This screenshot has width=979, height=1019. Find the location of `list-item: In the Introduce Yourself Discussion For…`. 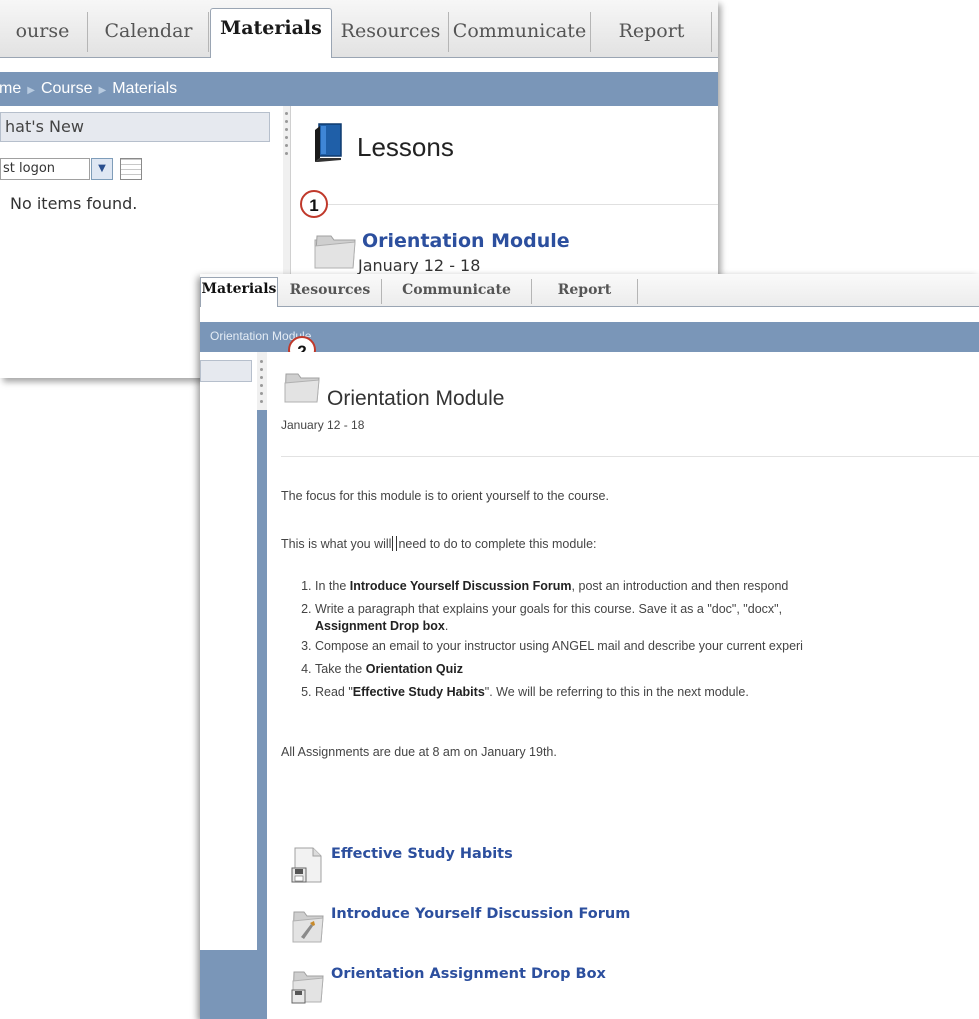

list-item: In the Introduce Yourself Discussion For… is located at coordinates (647, 589).